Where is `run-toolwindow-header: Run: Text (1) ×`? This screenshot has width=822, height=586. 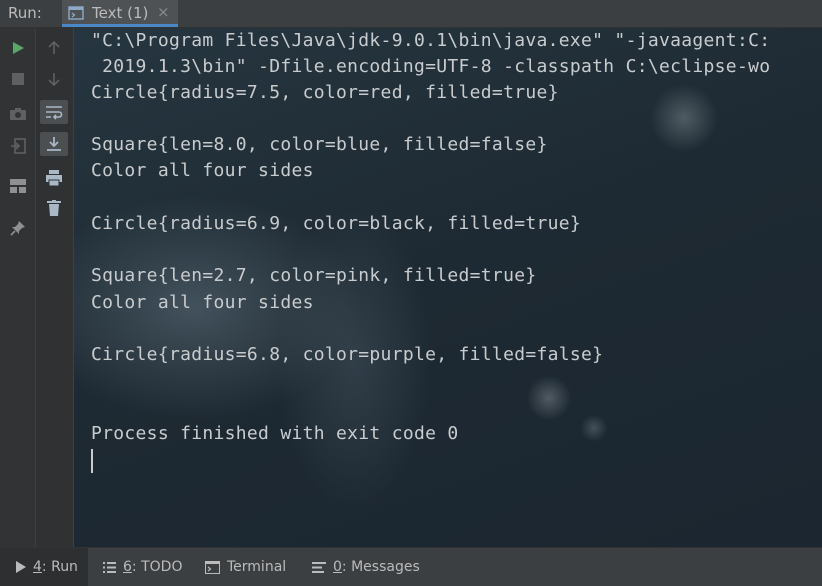
run-toolwindow-header: Run: Text (1) × is located at coordinates (411, 14).